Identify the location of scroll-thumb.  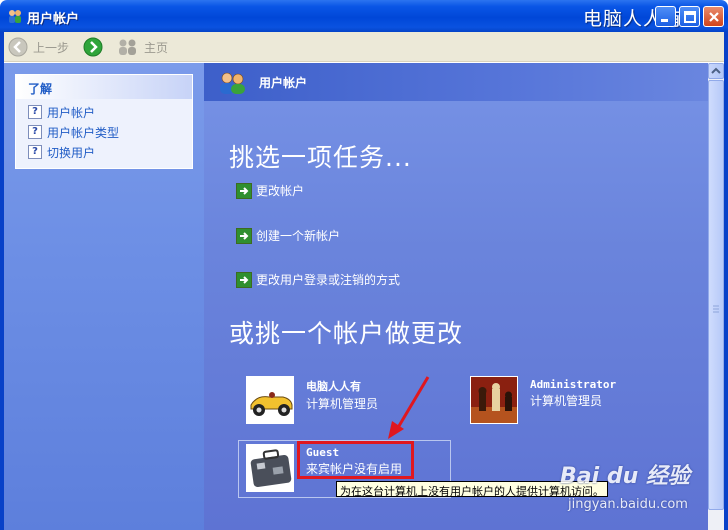
(716, 295).